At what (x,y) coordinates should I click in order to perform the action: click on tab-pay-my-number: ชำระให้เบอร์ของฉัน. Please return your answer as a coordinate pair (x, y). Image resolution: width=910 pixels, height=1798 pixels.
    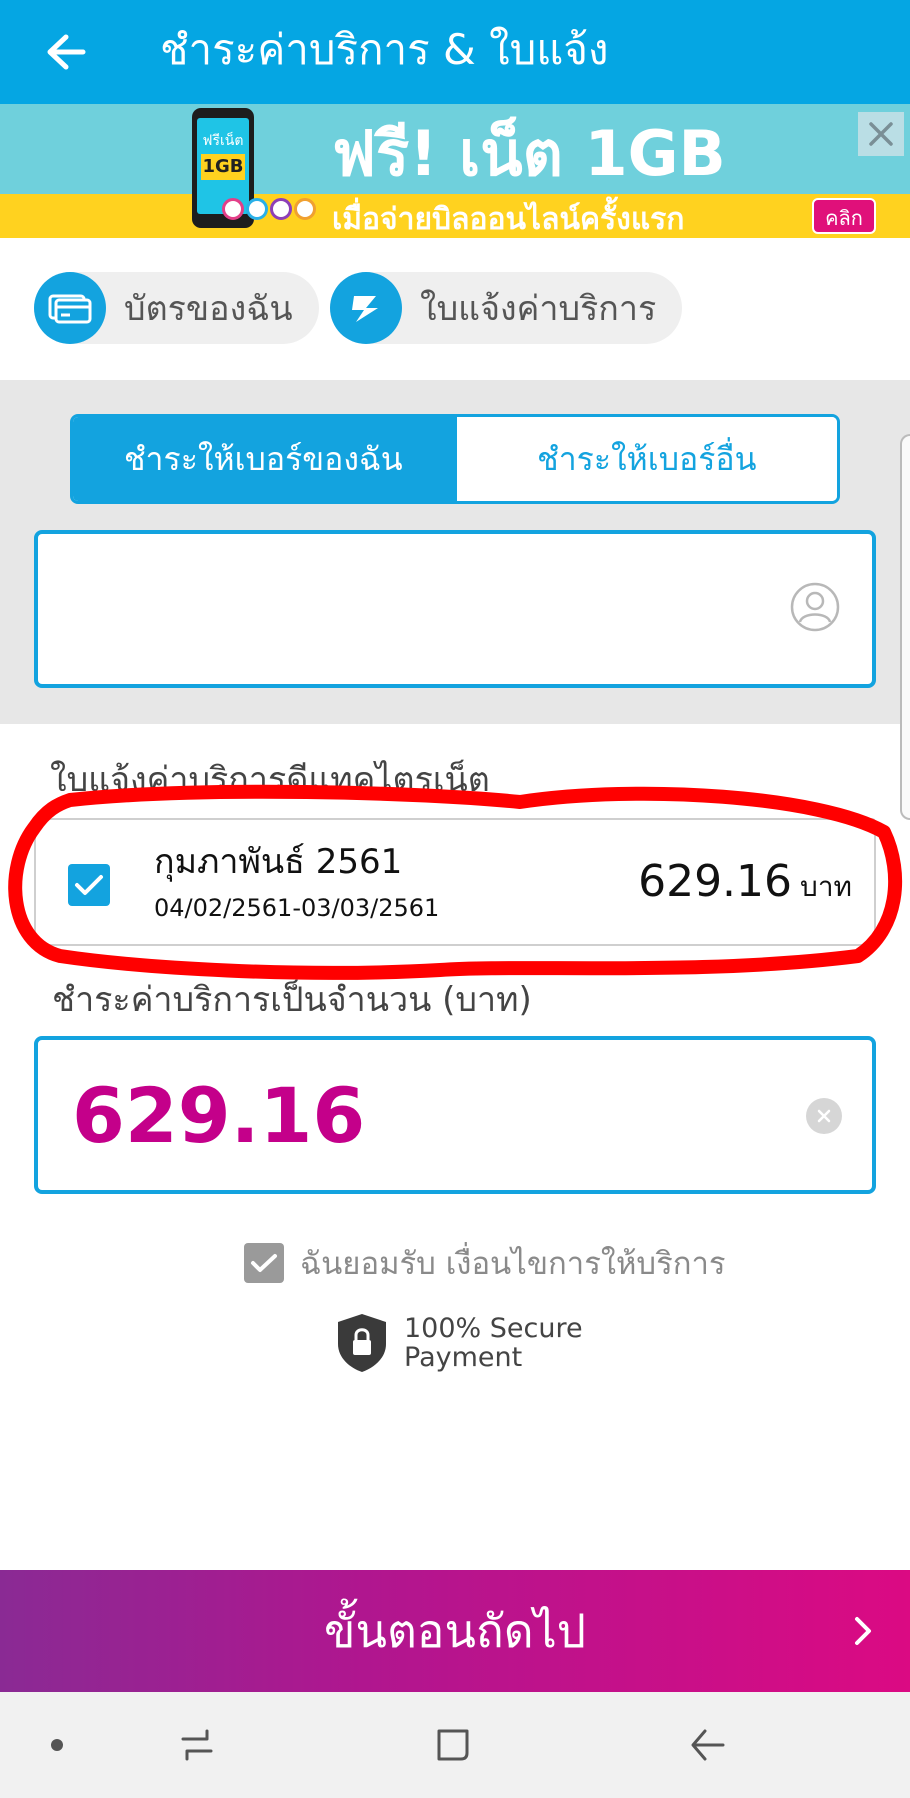
    Looking at the image, I should click on (263, 459).